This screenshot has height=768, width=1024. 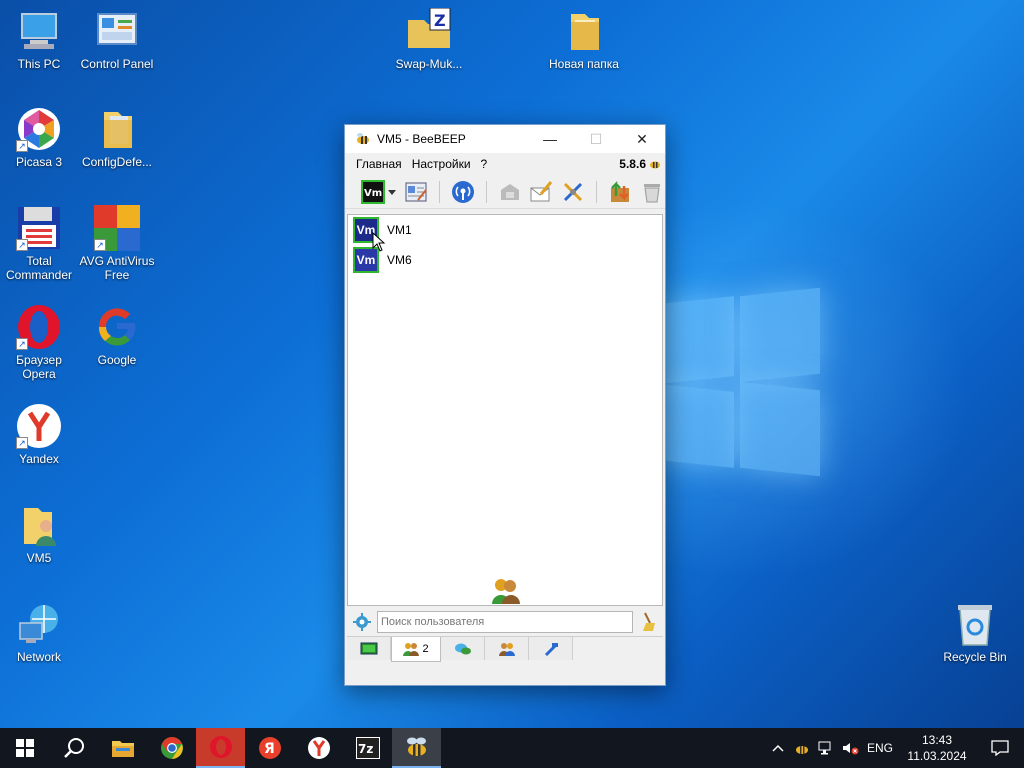 What do you see at coordinates (39, 268) in the screenshot?
I see `desktop-icon-label: Total Commander` at bounding box center [39, 268].